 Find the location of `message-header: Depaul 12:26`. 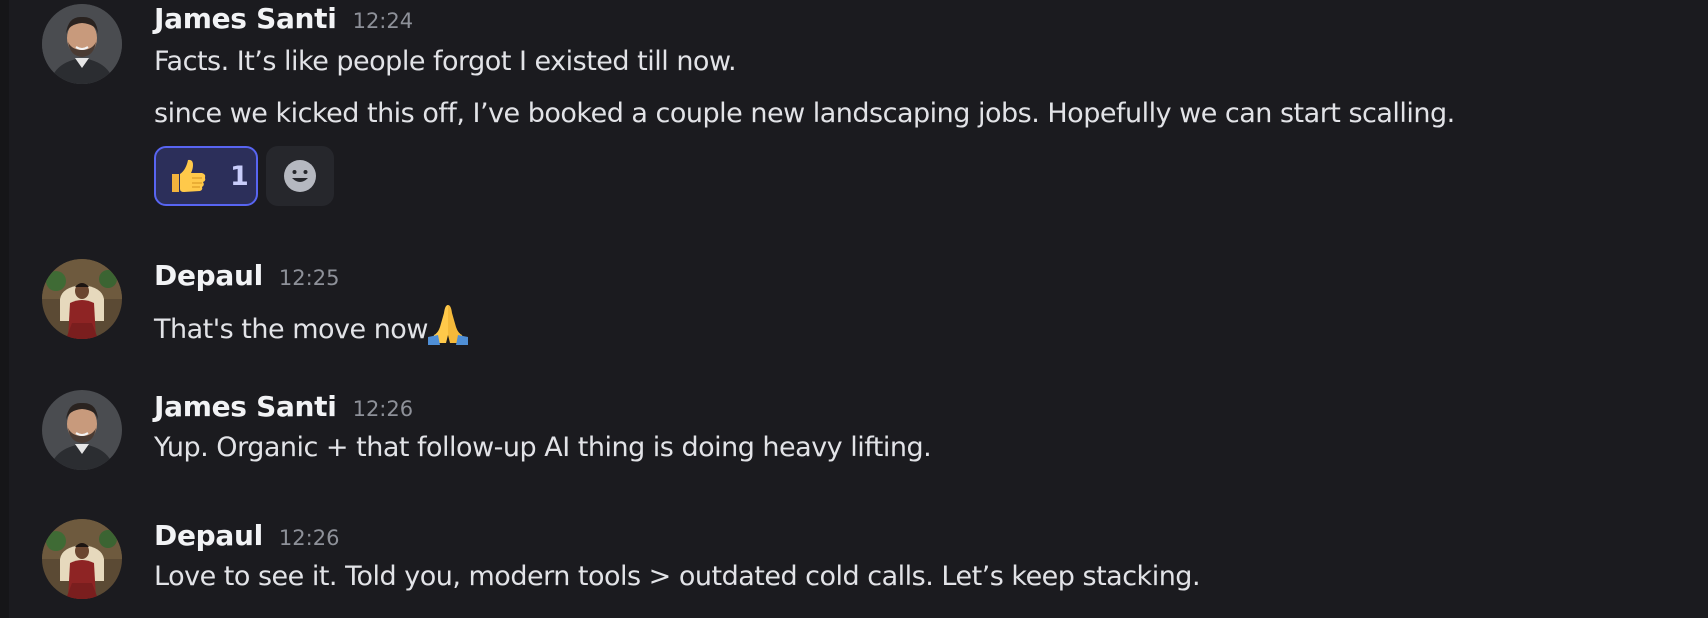

message-header: Depaul 12:26 is located at coordinates (246, 535).